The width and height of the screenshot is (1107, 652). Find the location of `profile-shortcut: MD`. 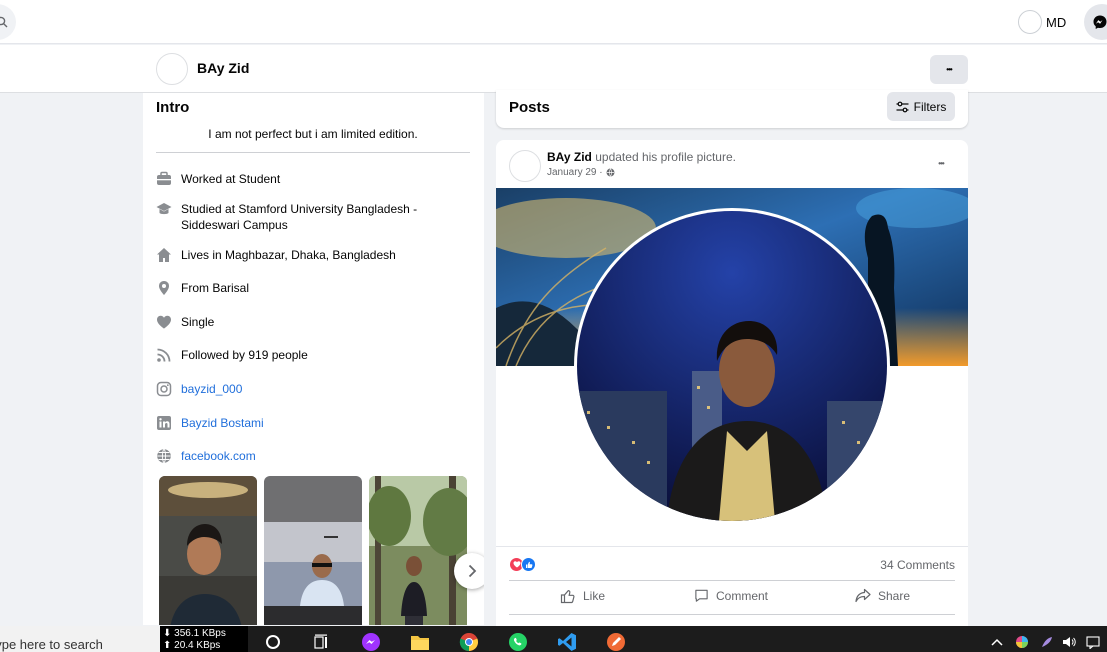

profile-shortcut: MD is located at coordinates (1042, 22).